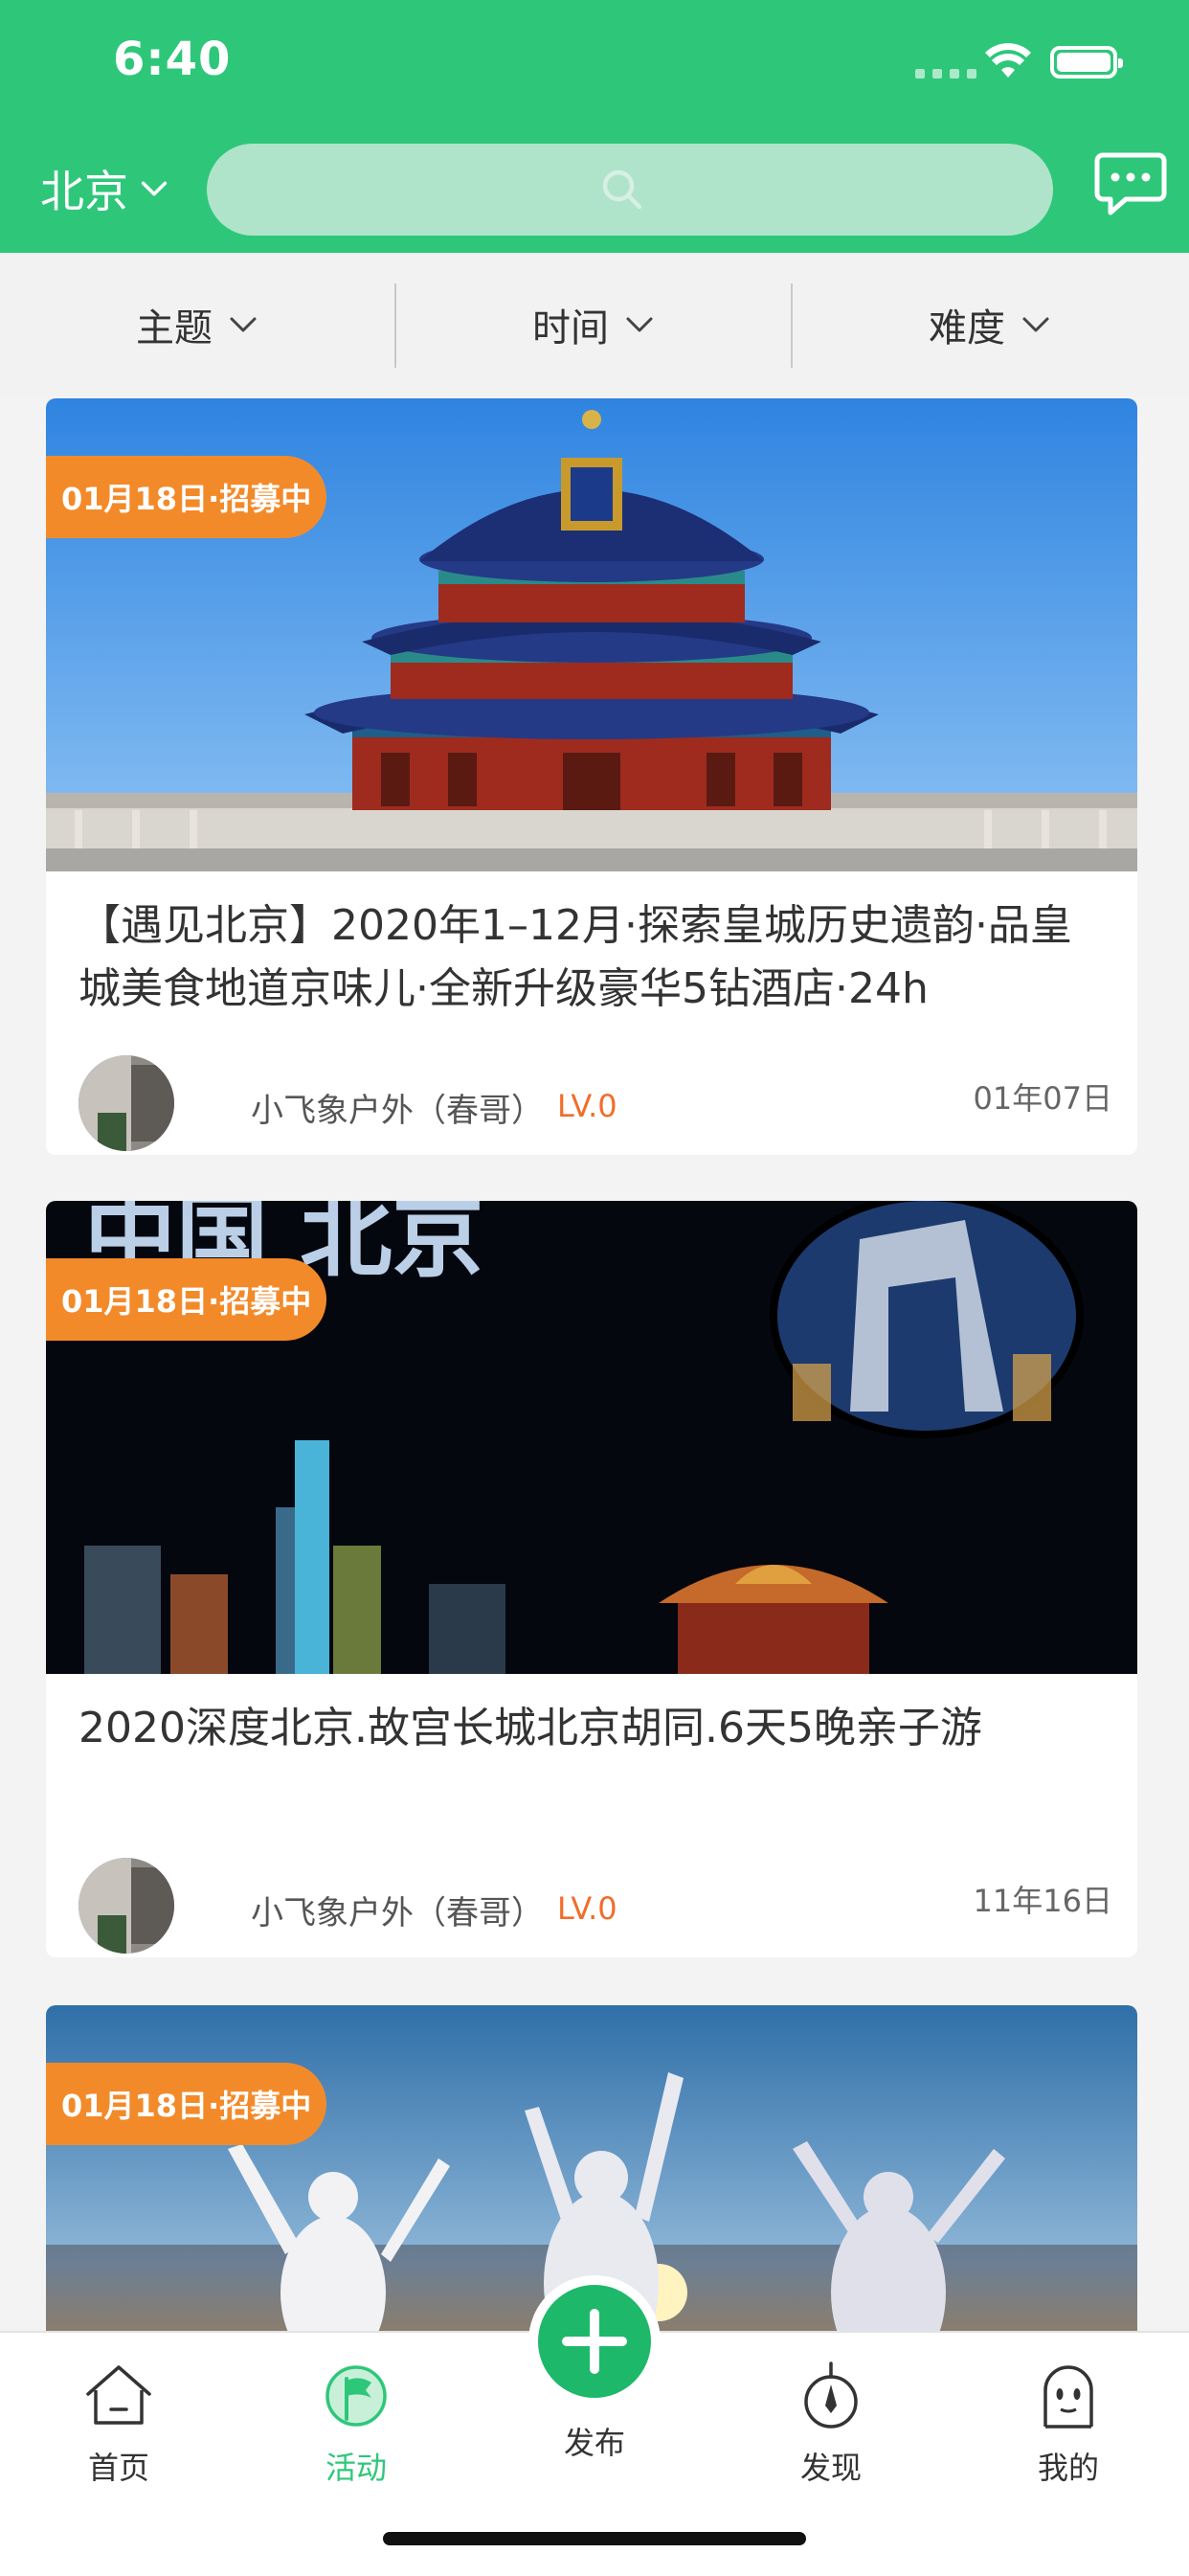  Describe the element at coordinates (1008, 60) in the screenshot. I see `wifi-icon` at that location.